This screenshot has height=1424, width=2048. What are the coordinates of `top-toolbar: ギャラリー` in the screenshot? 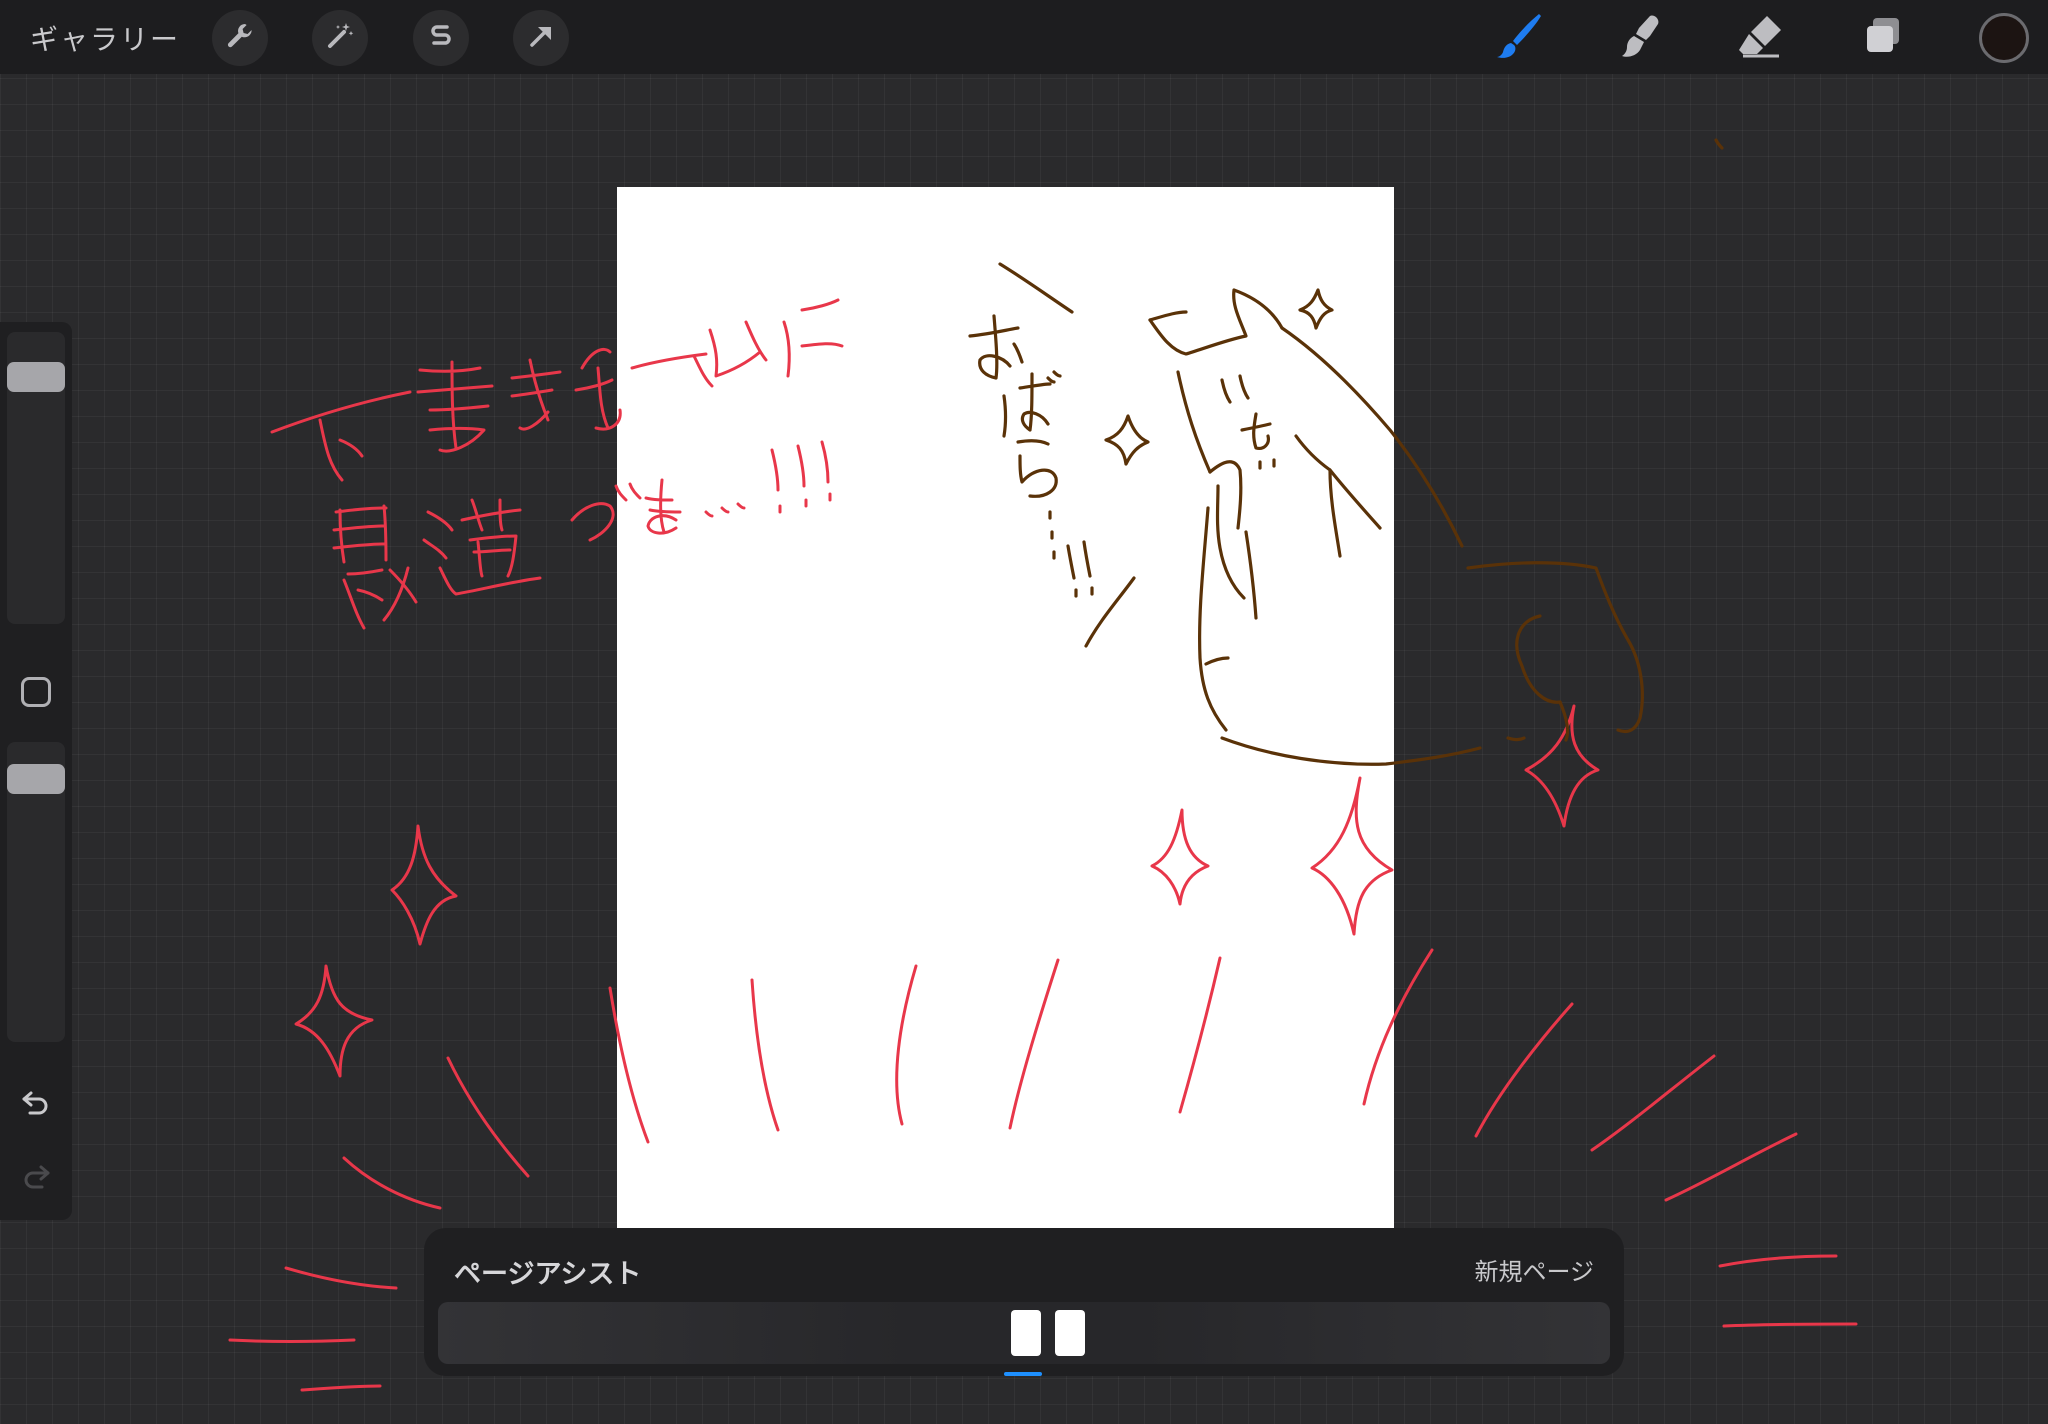 It's located at (1024, 37).